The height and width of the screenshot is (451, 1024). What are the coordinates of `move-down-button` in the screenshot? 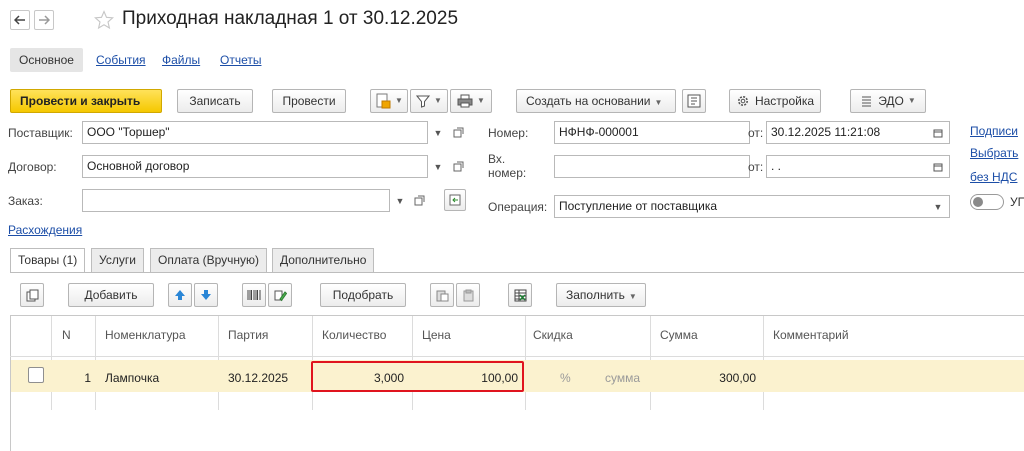 It's located at (206, 295).